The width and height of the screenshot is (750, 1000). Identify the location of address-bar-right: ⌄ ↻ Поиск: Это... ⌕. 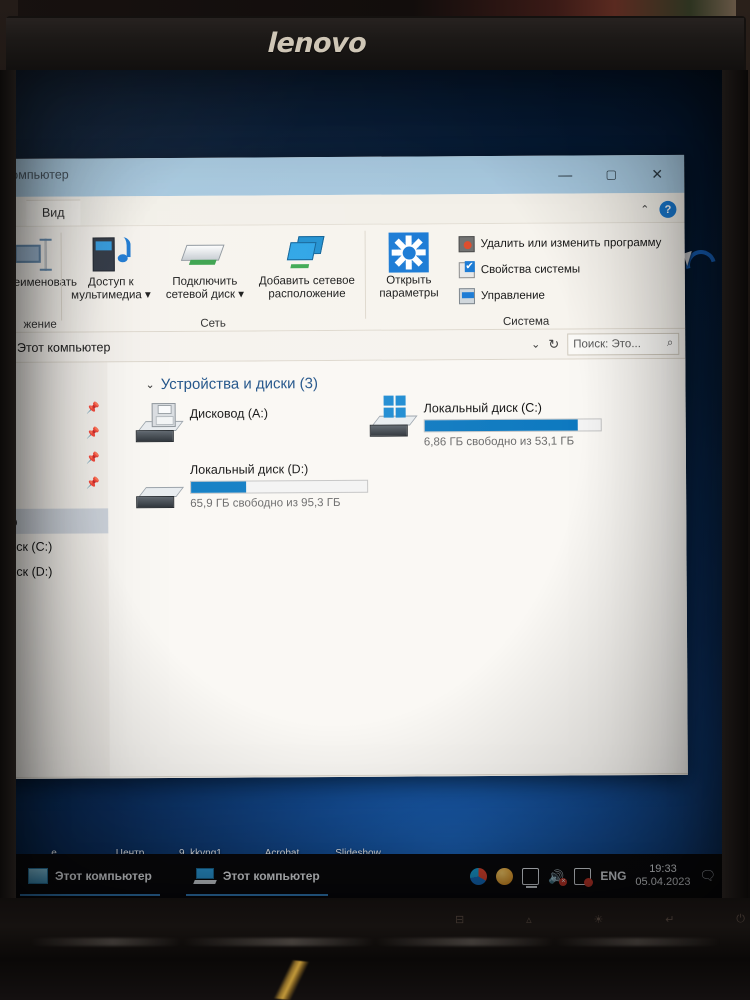
(605, 344).